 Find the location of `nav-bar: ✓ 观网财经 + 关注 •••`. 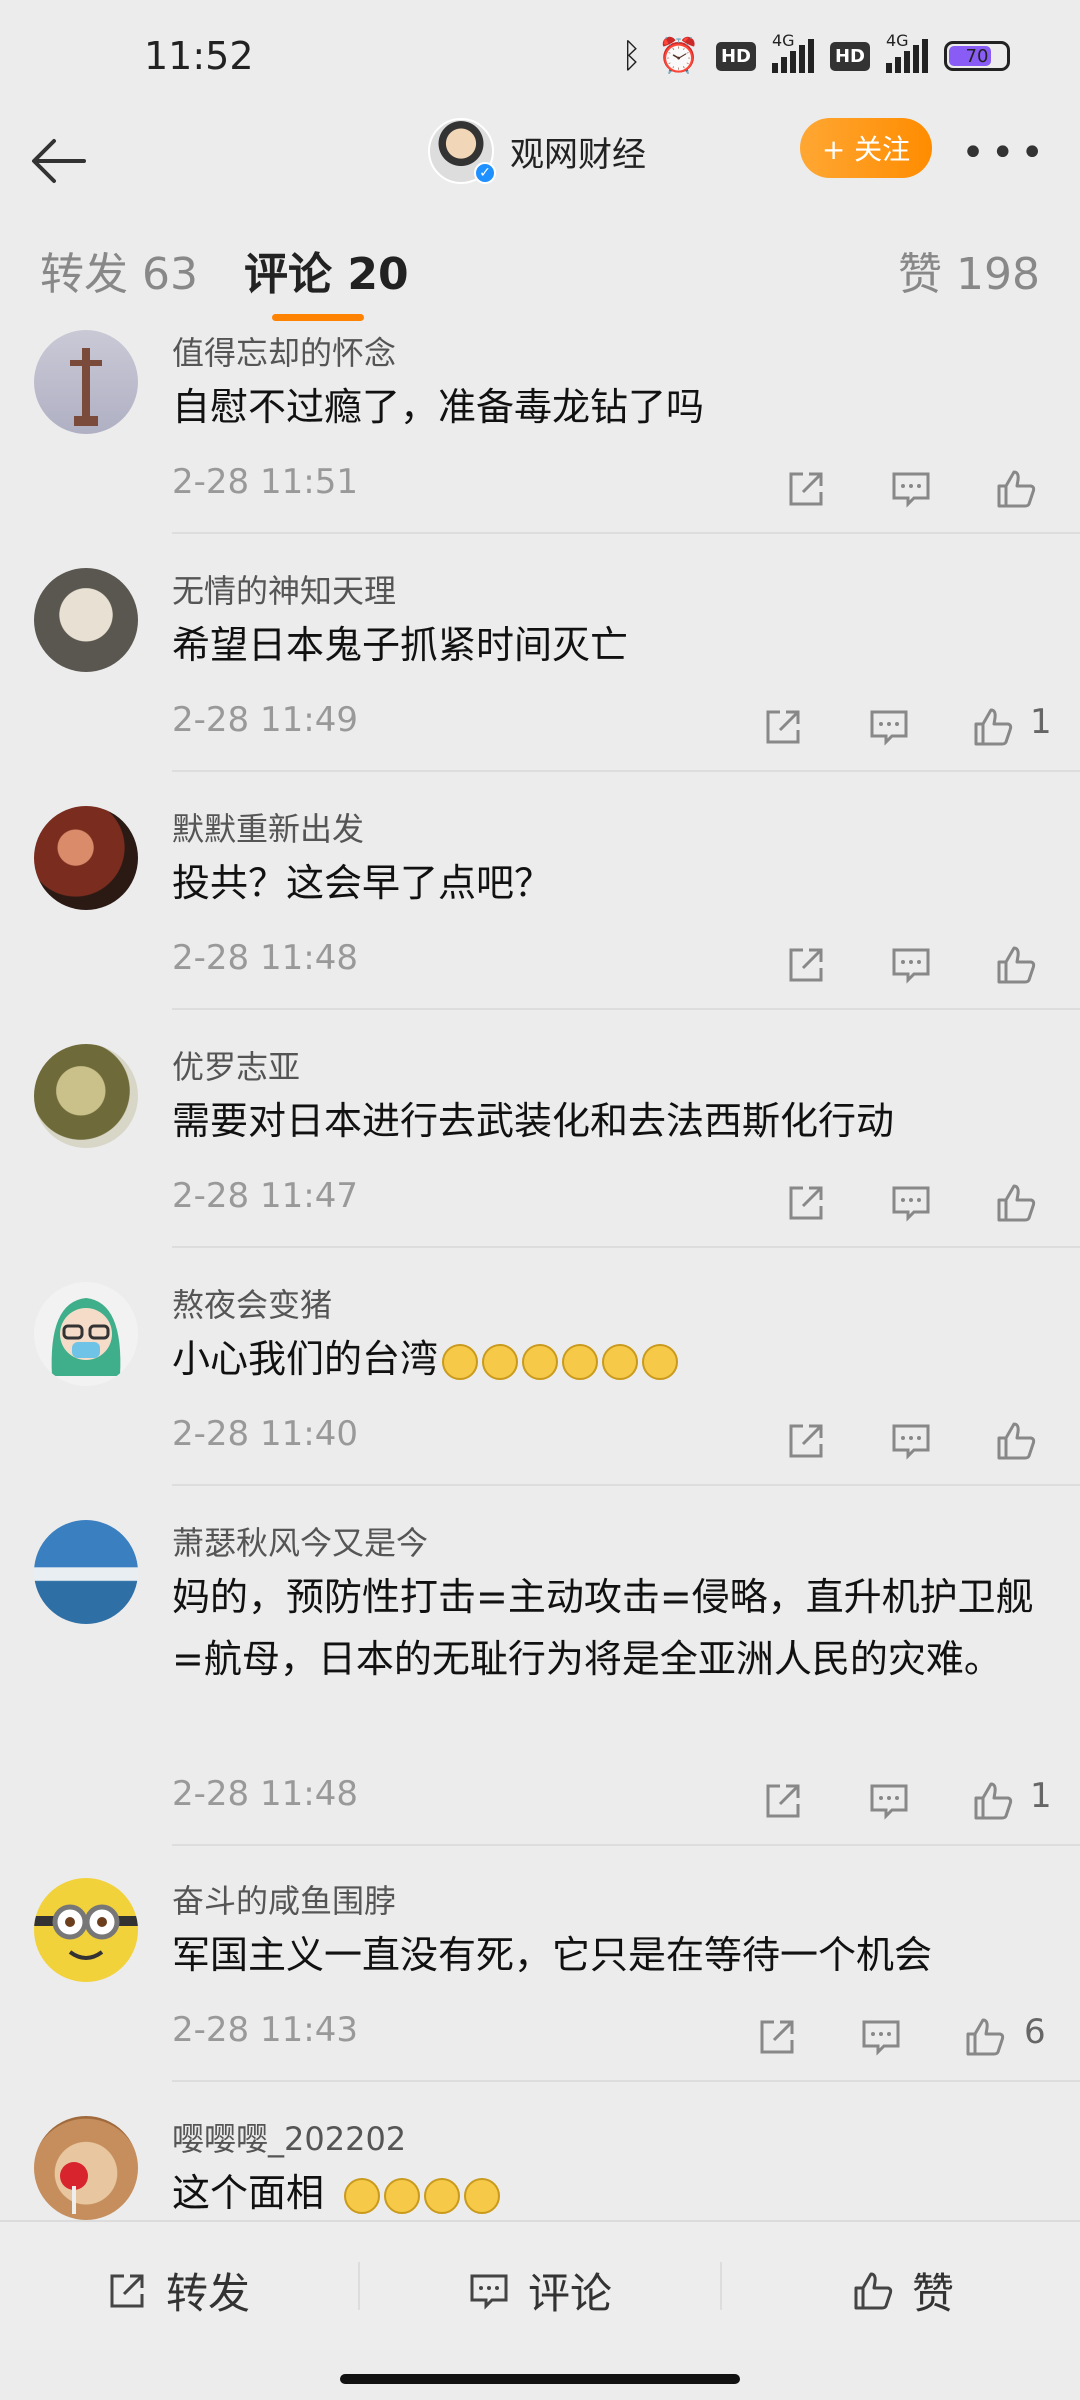

nav-bar: ✓ 观网财经 + 关注 ••• is located at coordinates (540, 160).